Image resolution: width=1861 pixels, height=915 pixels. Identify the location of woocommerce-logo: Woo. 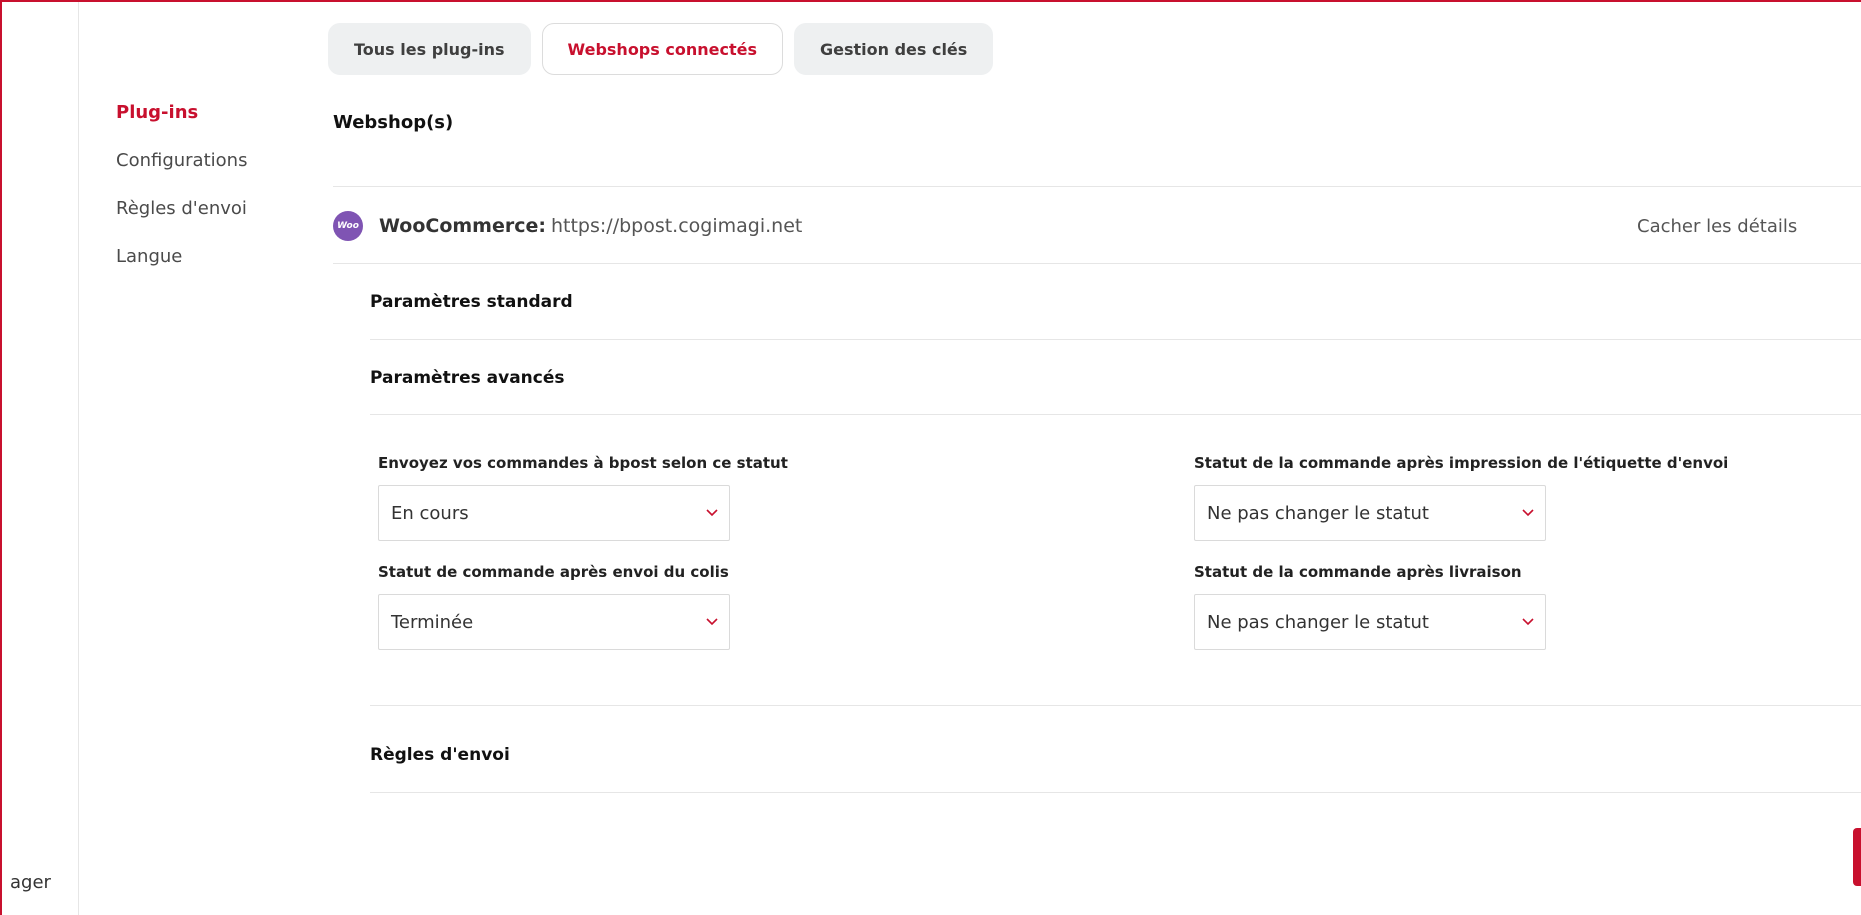
(348, 226).